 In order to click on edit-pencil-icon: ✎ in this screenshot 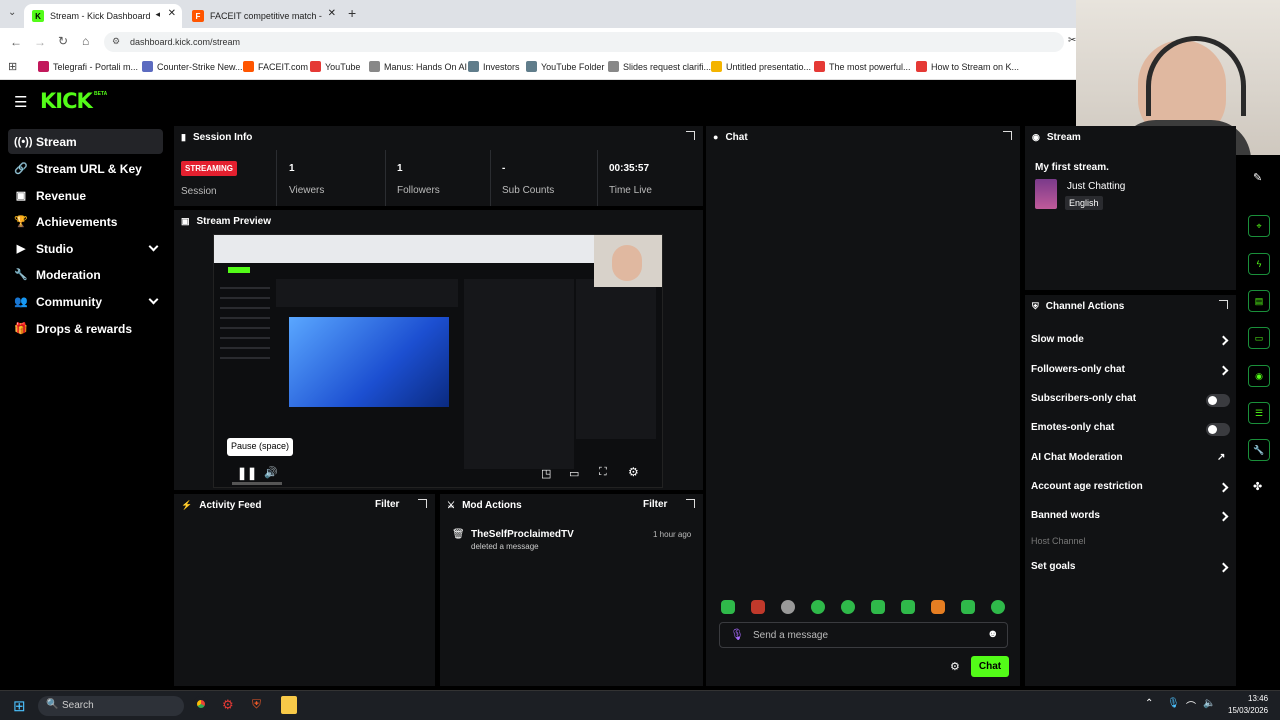, I will do `click(1257, 177)`.